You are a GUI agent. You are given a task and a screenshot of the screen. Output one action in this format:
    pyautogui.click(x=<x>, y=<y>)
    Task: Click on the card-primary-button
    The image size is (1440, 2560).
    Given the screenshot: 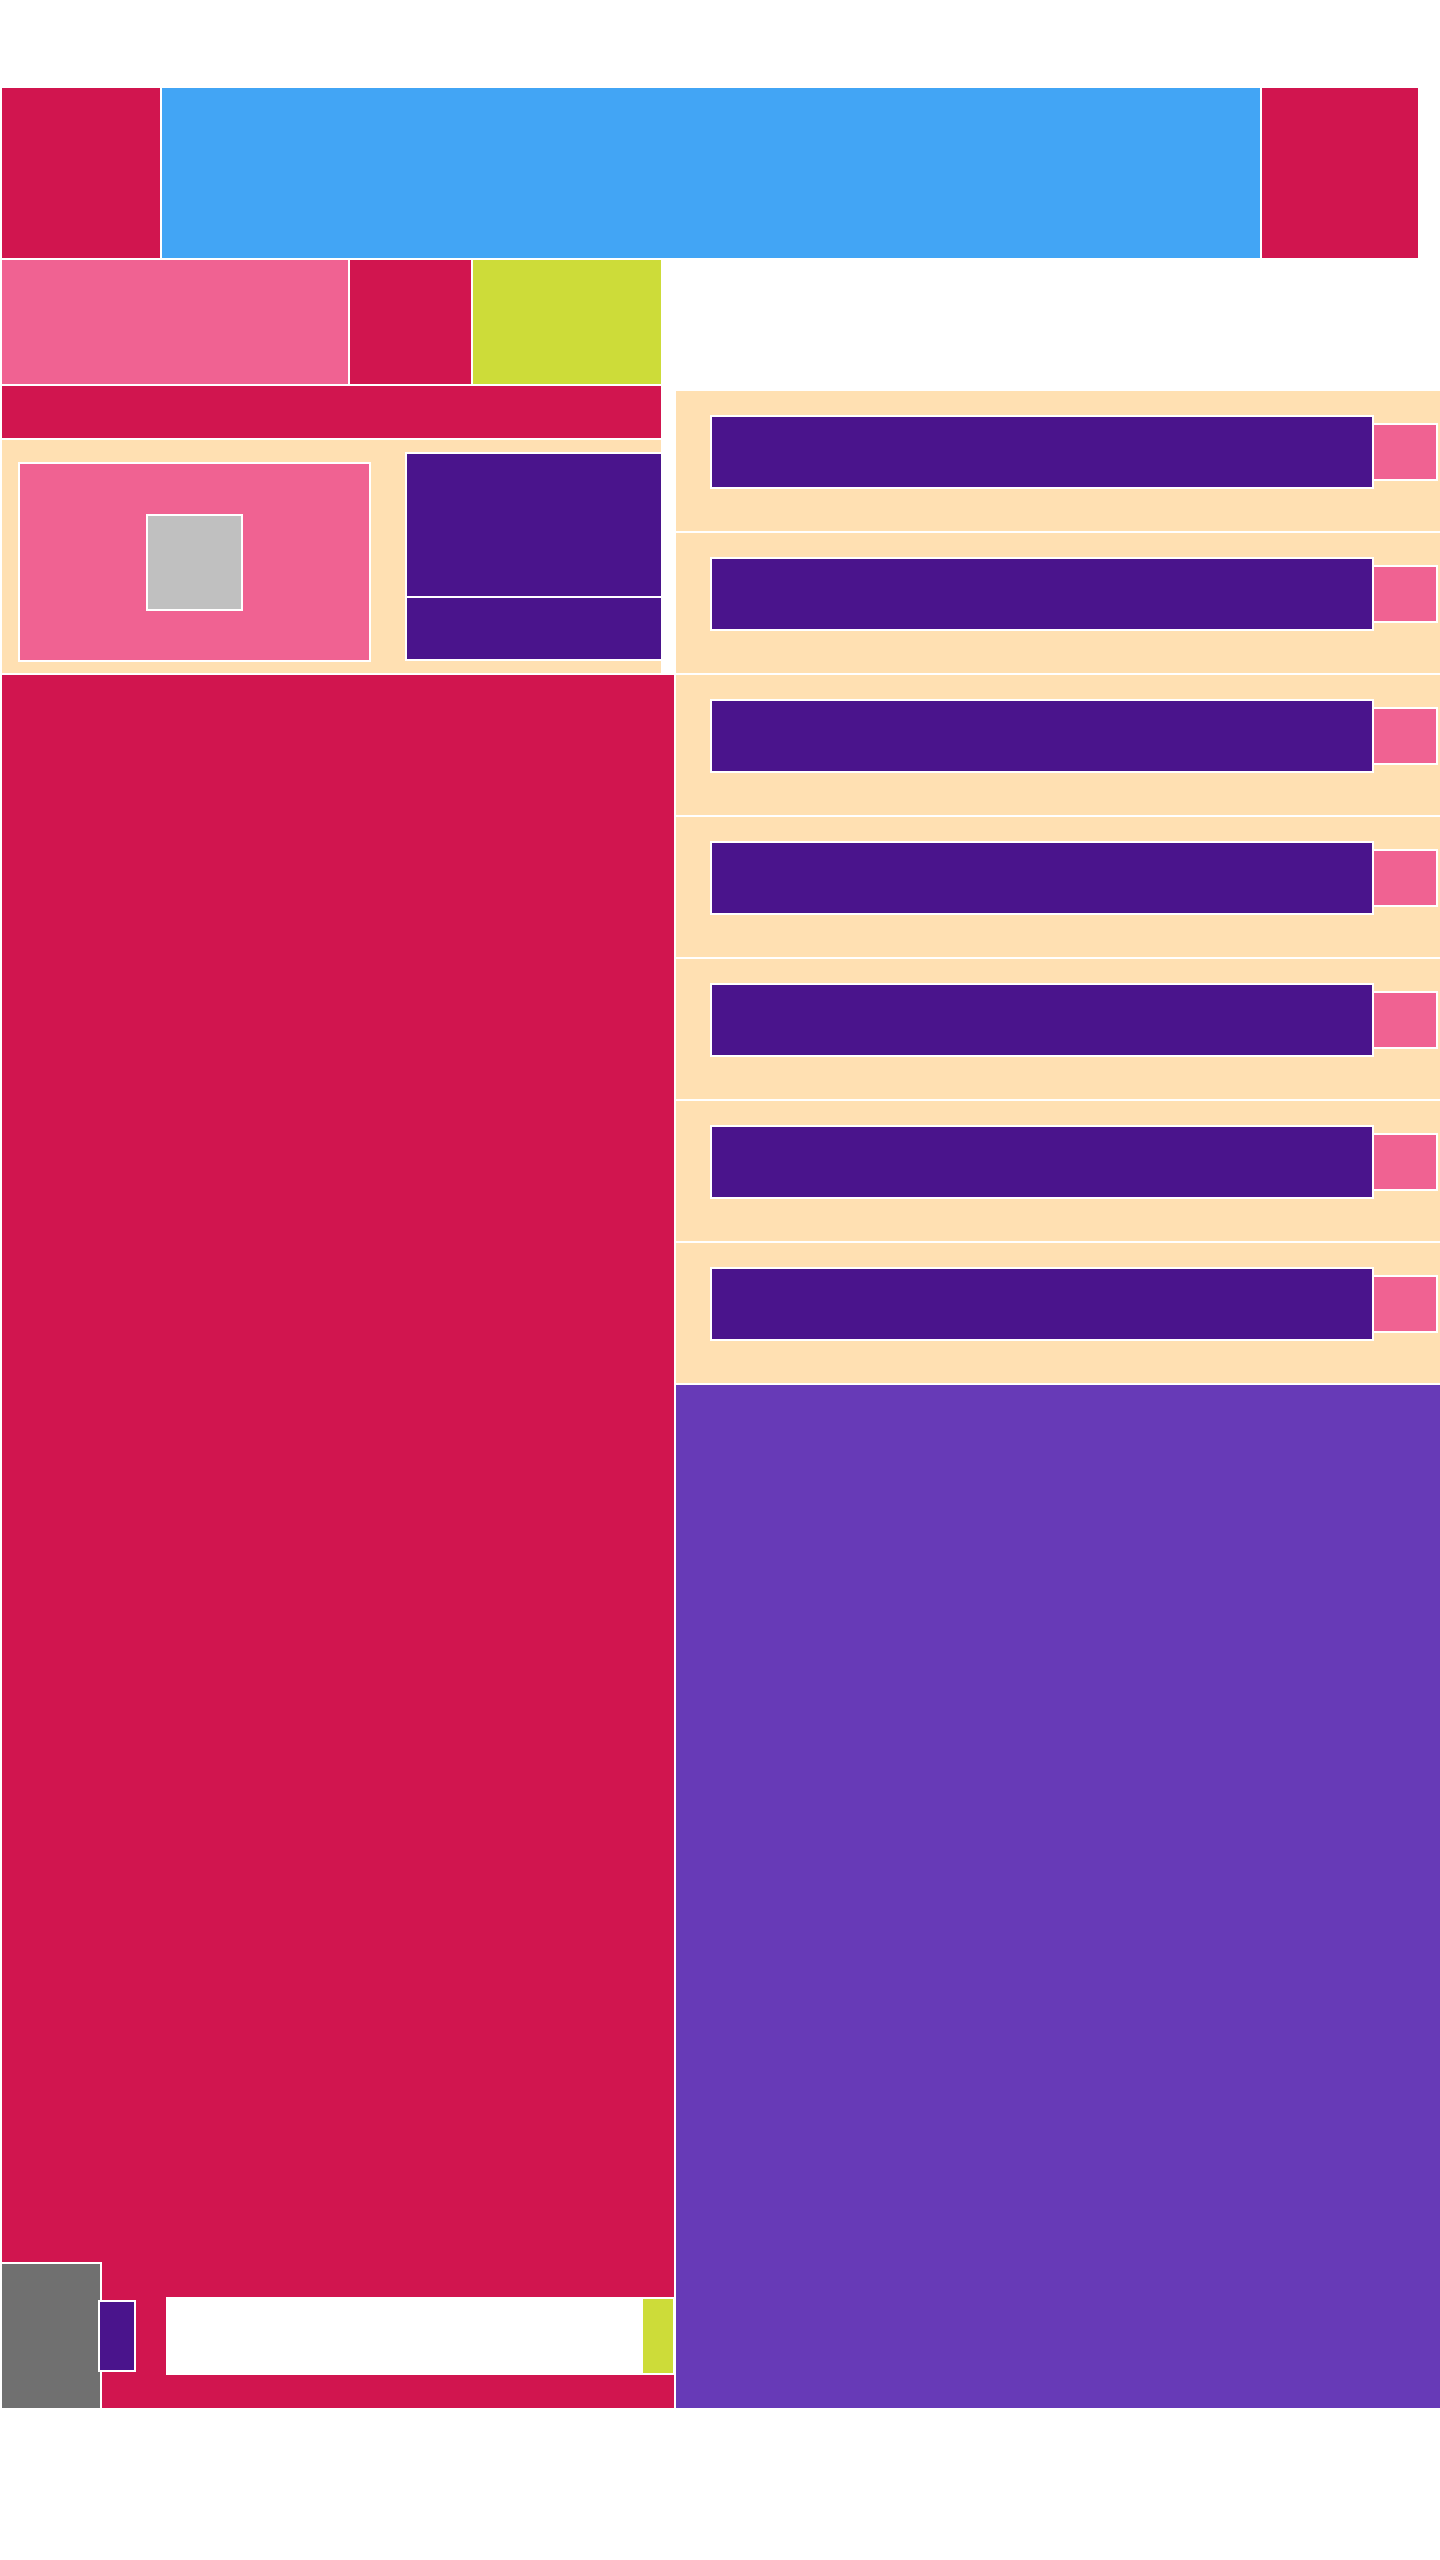 What is the action you would take?
    pyautogui.click(x=534, y=525)
    